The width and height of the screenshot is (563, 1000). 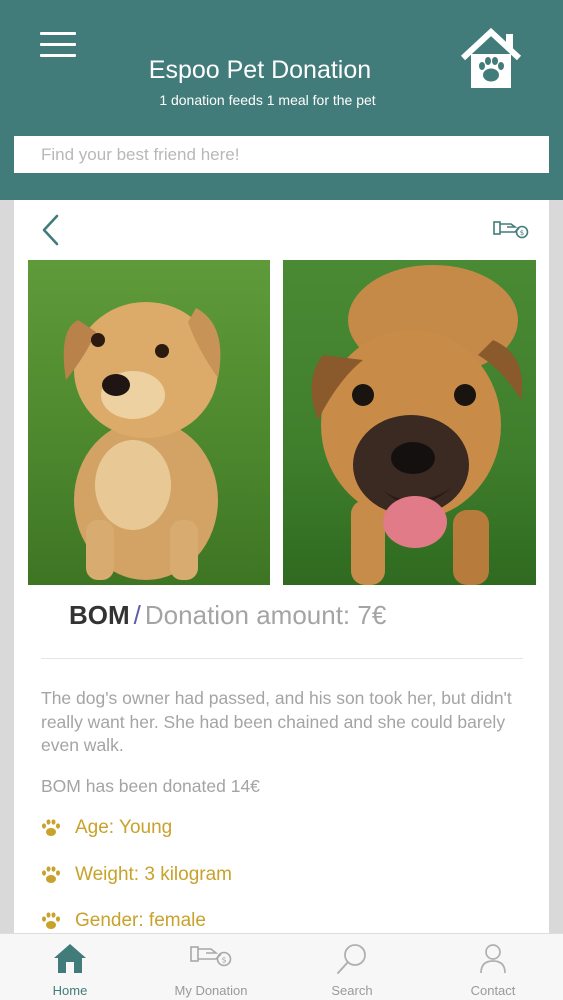 I want to click on nav-item-home: Home, so click(x=70, y=967).